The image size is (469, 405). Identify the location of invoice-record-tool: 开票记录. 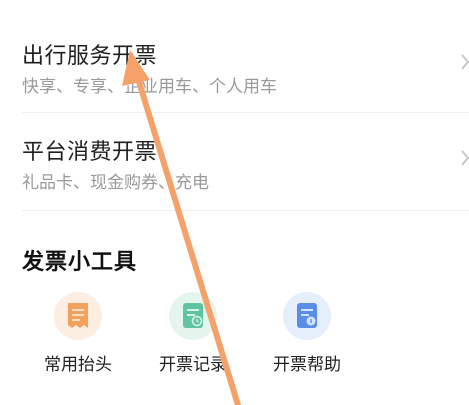
(193, 334).